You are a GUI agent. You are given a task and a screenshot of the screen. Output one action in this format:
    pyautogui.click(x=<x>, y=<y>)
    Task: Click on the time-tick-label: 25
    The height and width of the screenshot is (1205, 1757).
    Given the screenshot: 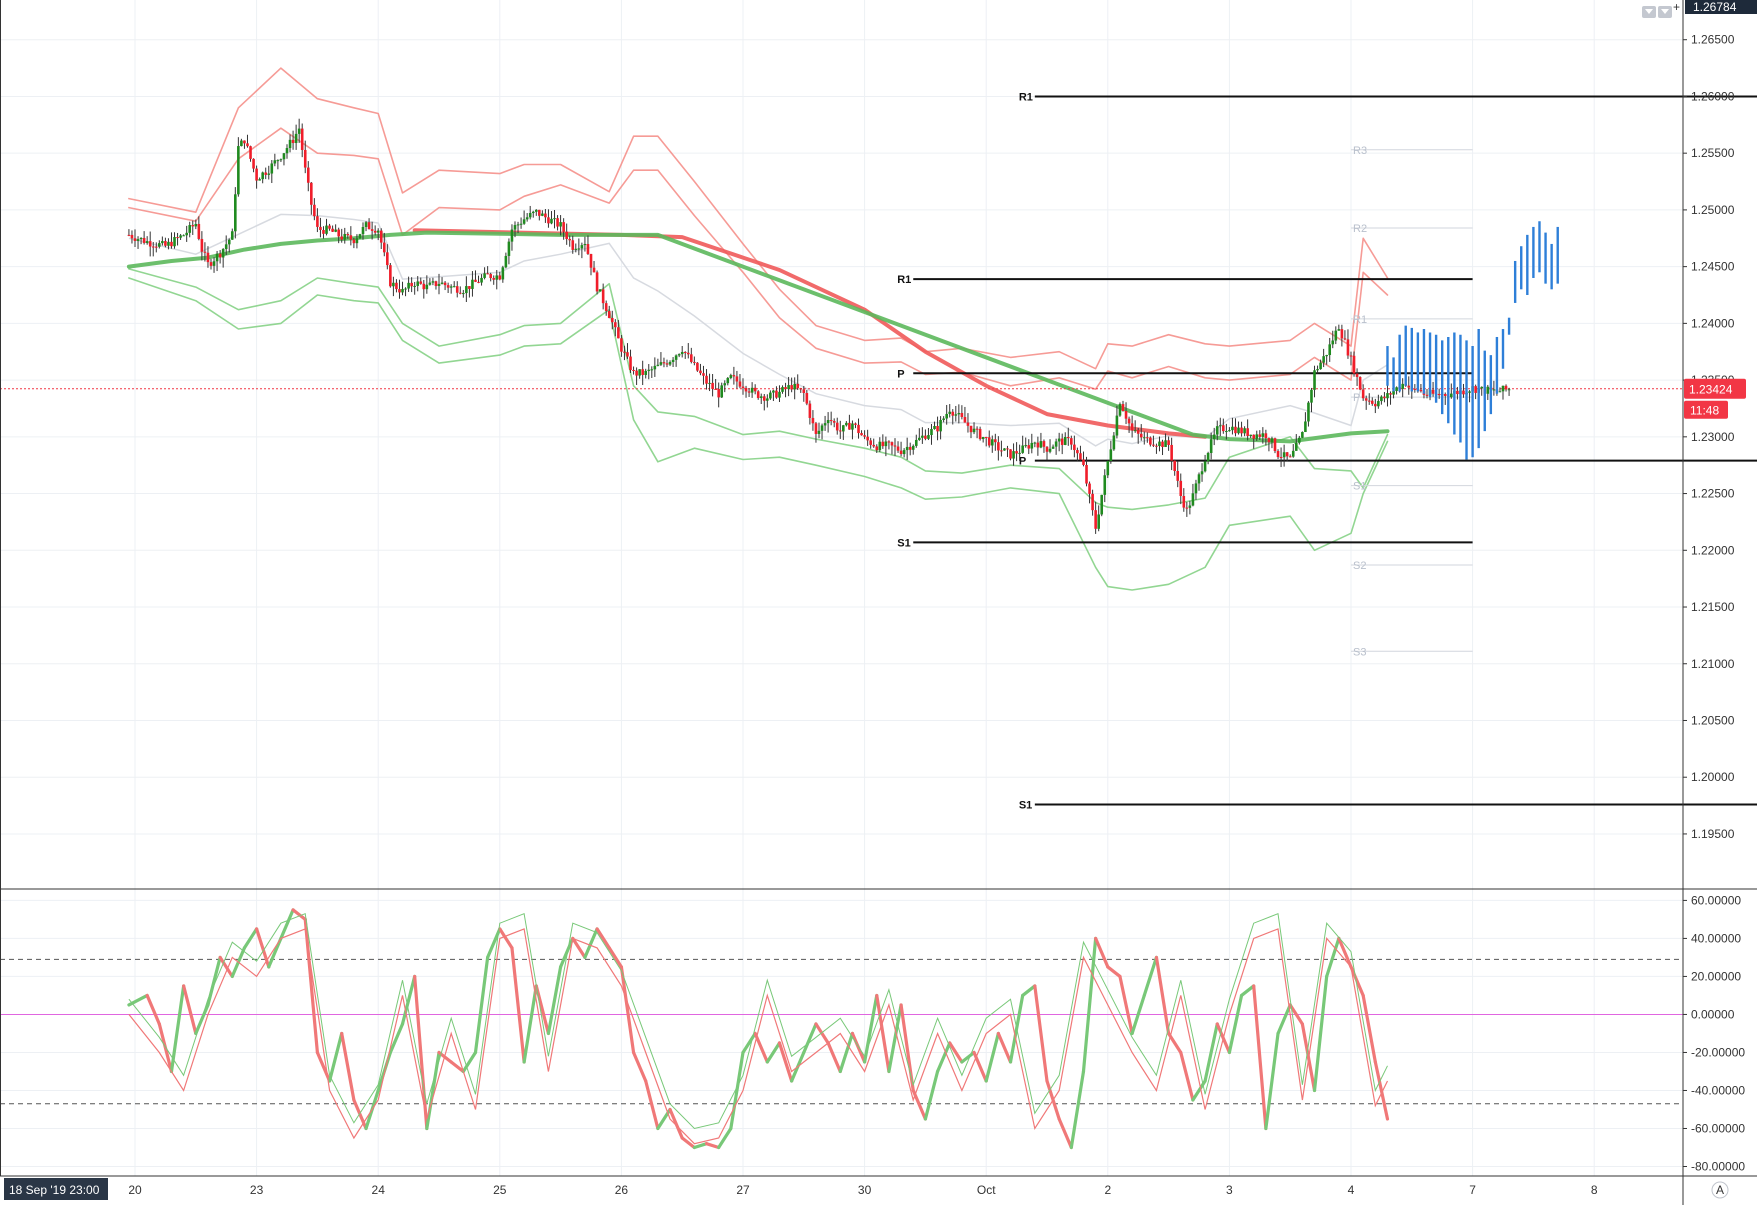 What is the action you would take?
    pyautogui.click(x=500, y=1190)
    